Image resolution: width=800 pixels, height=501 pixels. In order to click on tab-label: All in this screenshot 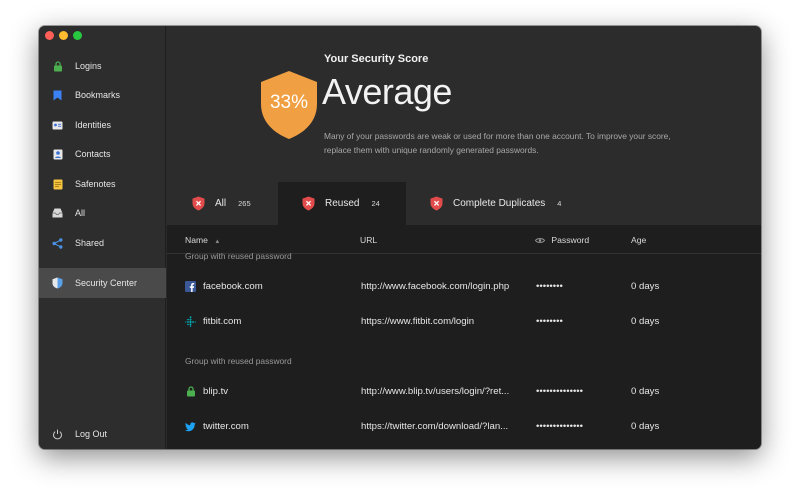, I will do `click(221, 203)`.